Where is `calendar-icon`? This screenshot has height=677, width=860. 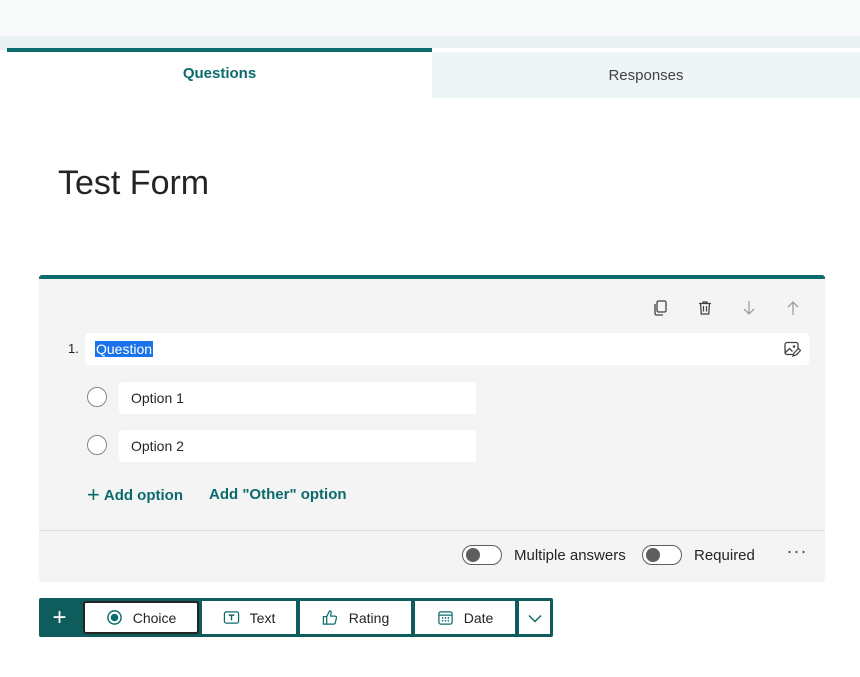 calendar-icon is located at coordinates (445, 618).